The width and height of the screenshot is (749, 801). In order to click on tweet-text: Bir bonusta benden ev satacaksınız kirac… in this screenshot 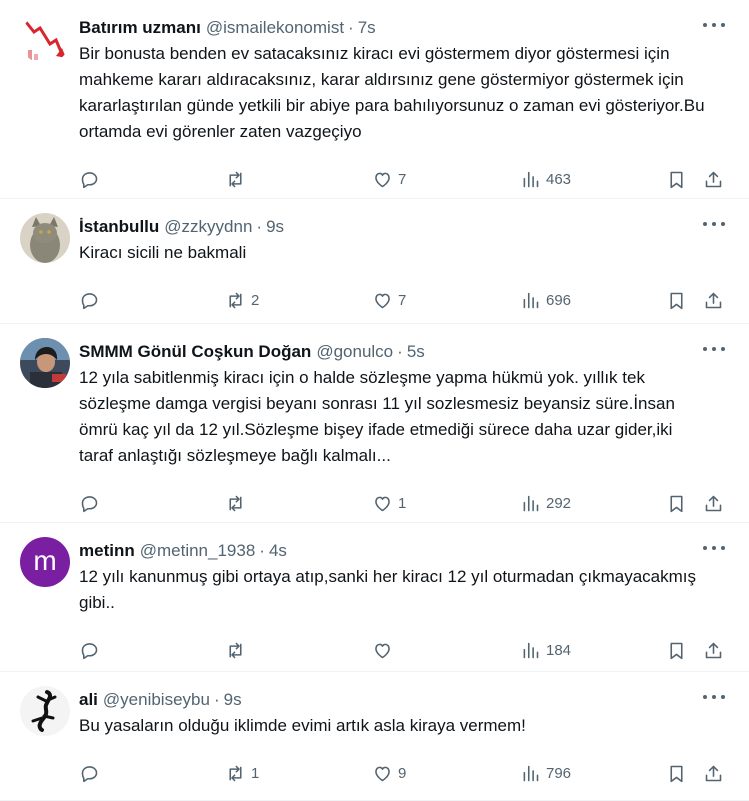, I will do `click(392, 92)`.